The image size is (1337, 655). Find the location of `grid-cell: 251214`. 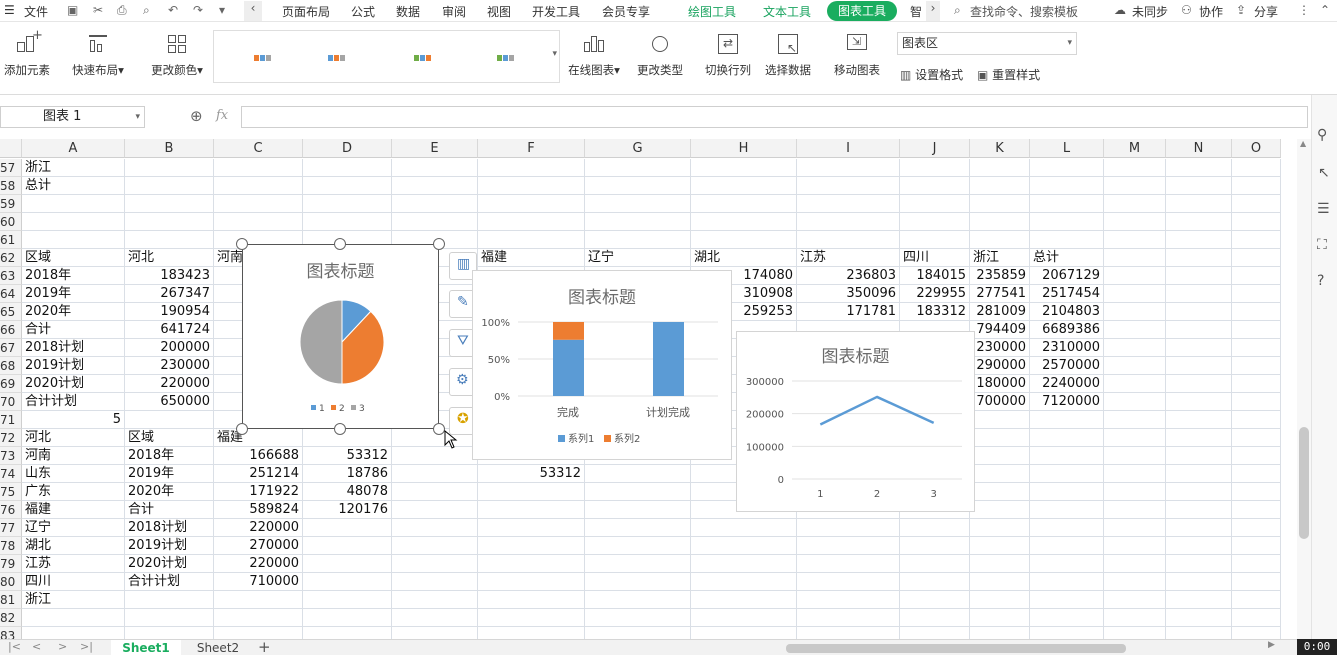

grid-cell: 251214 is located at coordinates (258, 474).